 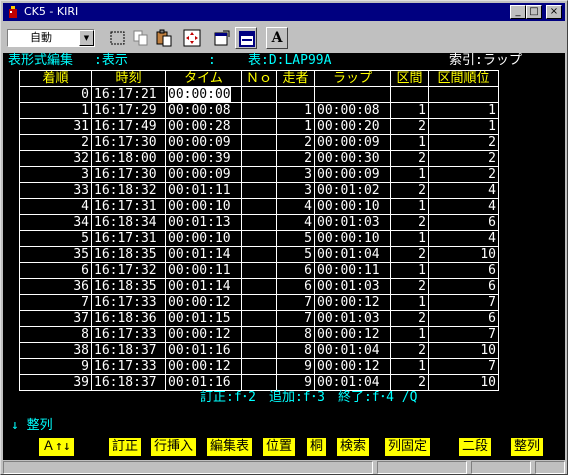 What do you see at coordinates (259, 158) in the screenshot?
I see `table-row: 32 16:18:00 00:00:39 2 00:00:30 2 2` at bounding box center [259, 158].